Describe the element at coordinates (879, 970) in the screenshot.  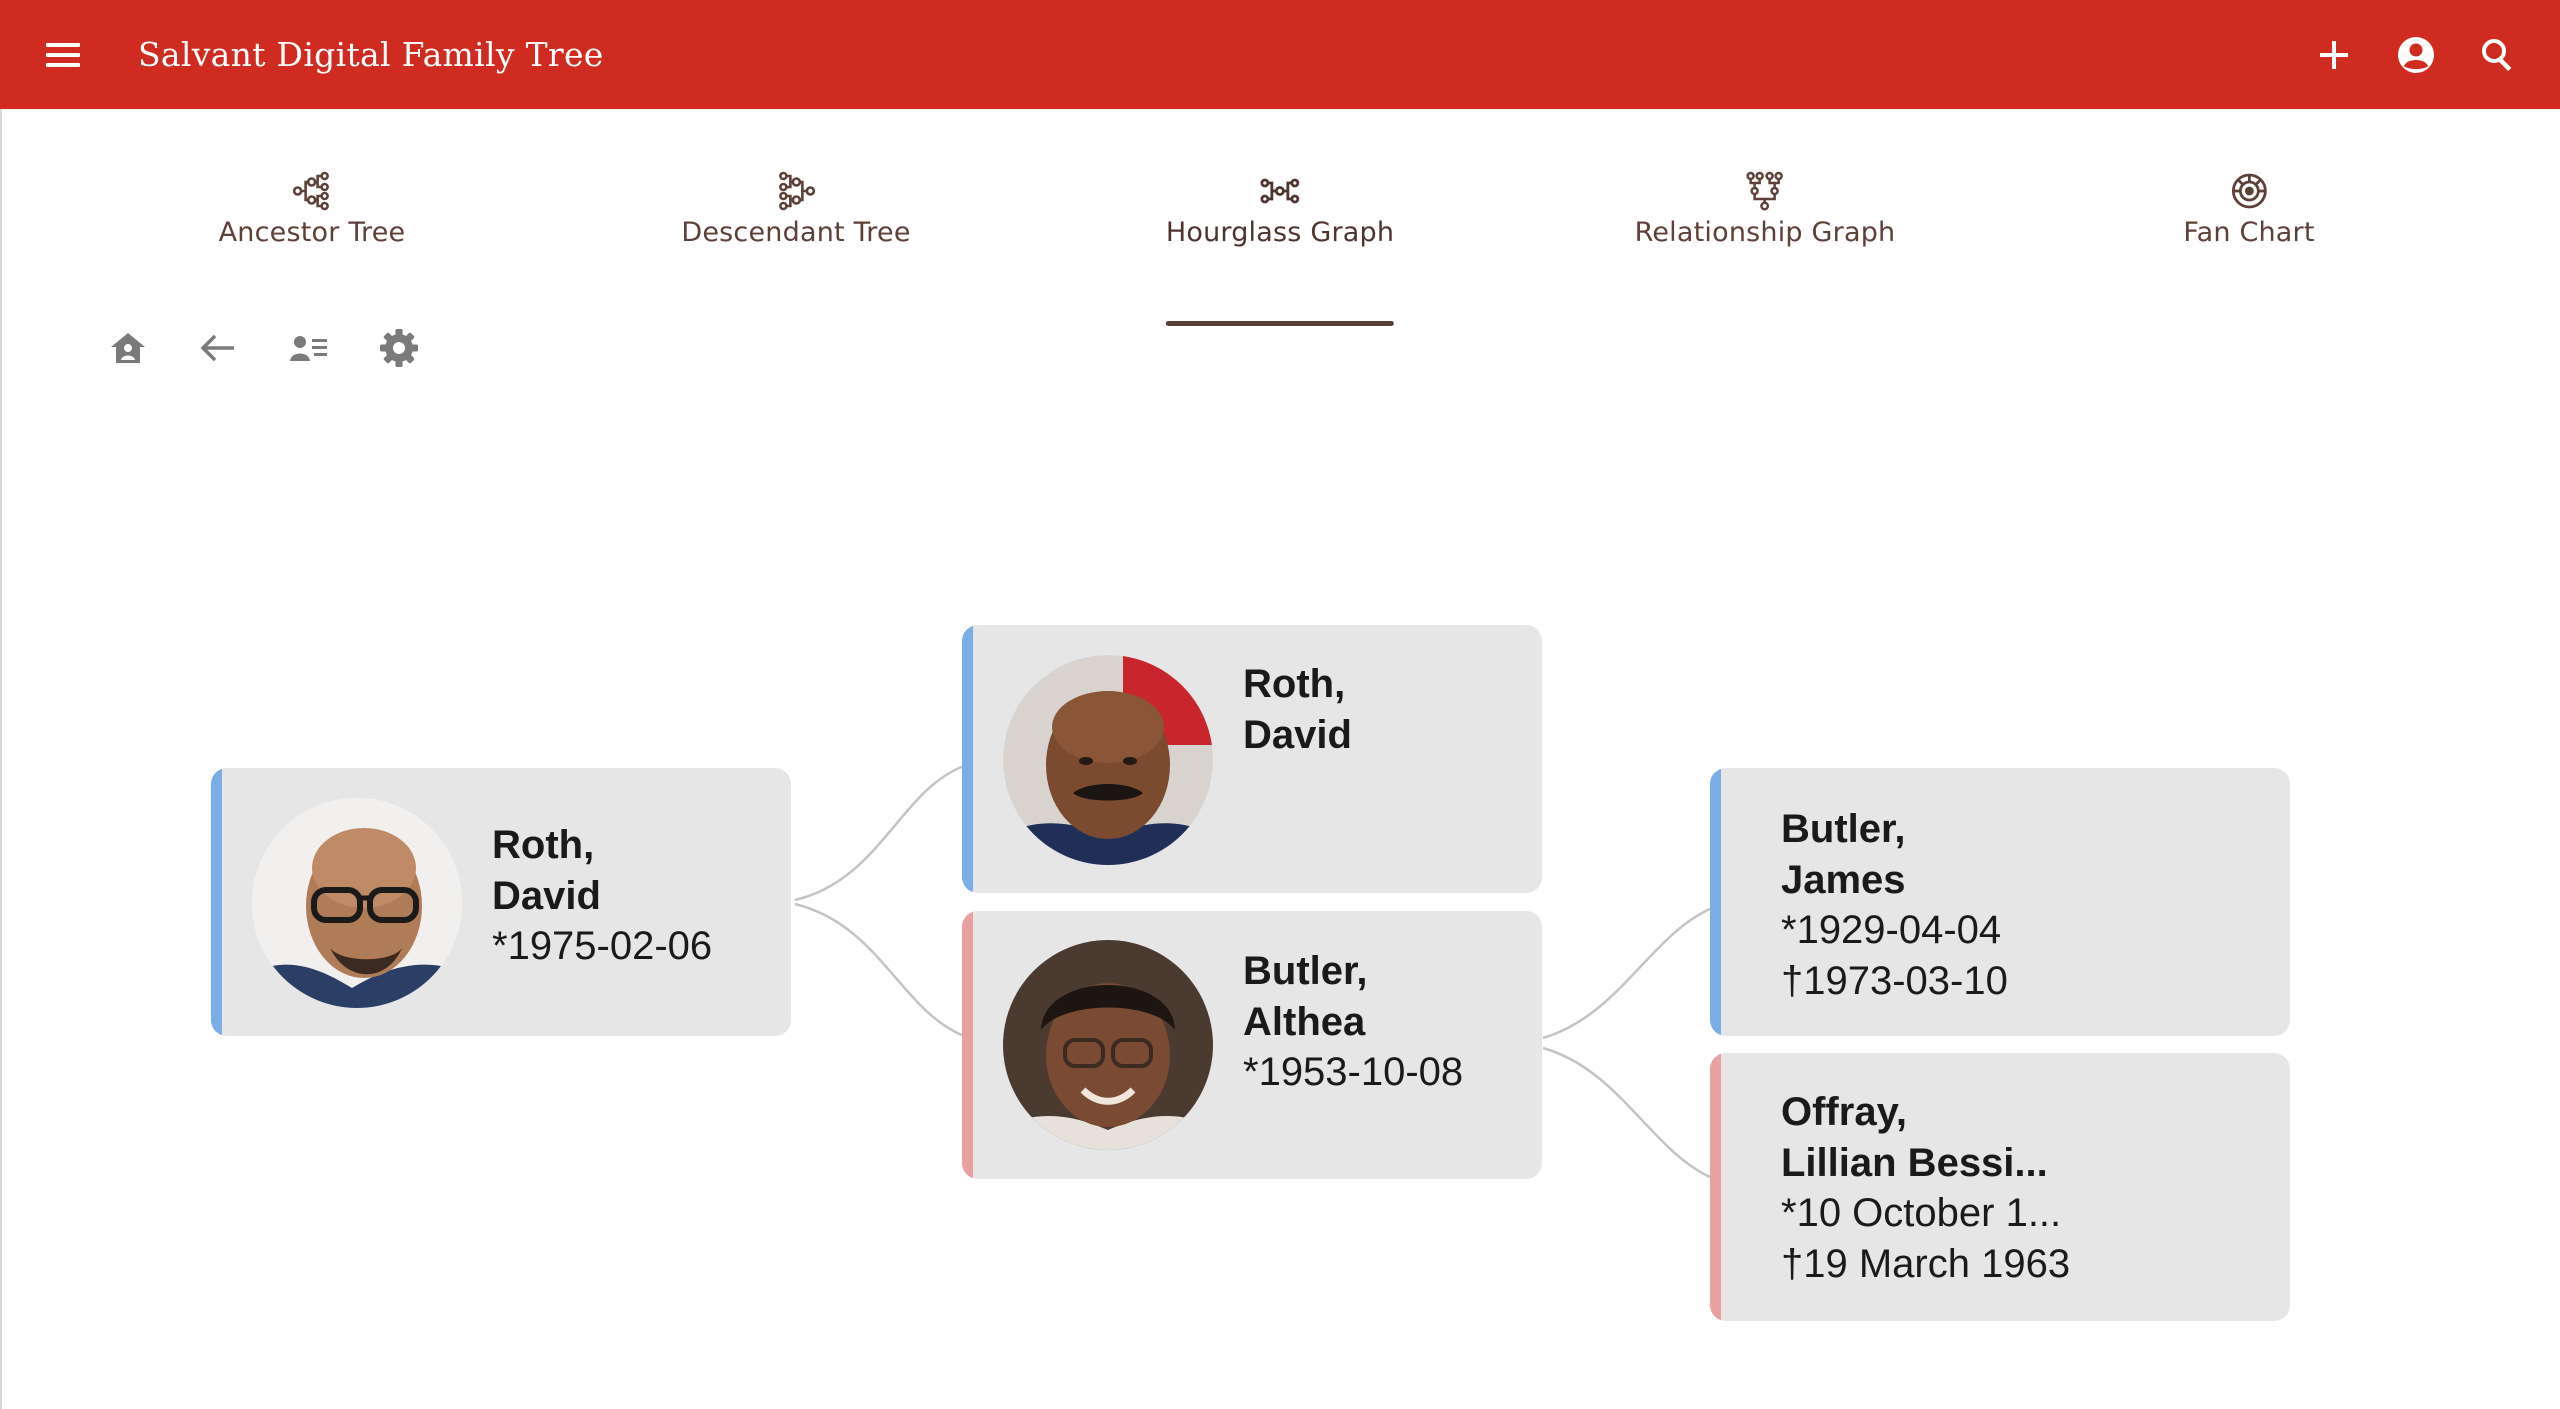
I see `link-home-to-mother` at that location.